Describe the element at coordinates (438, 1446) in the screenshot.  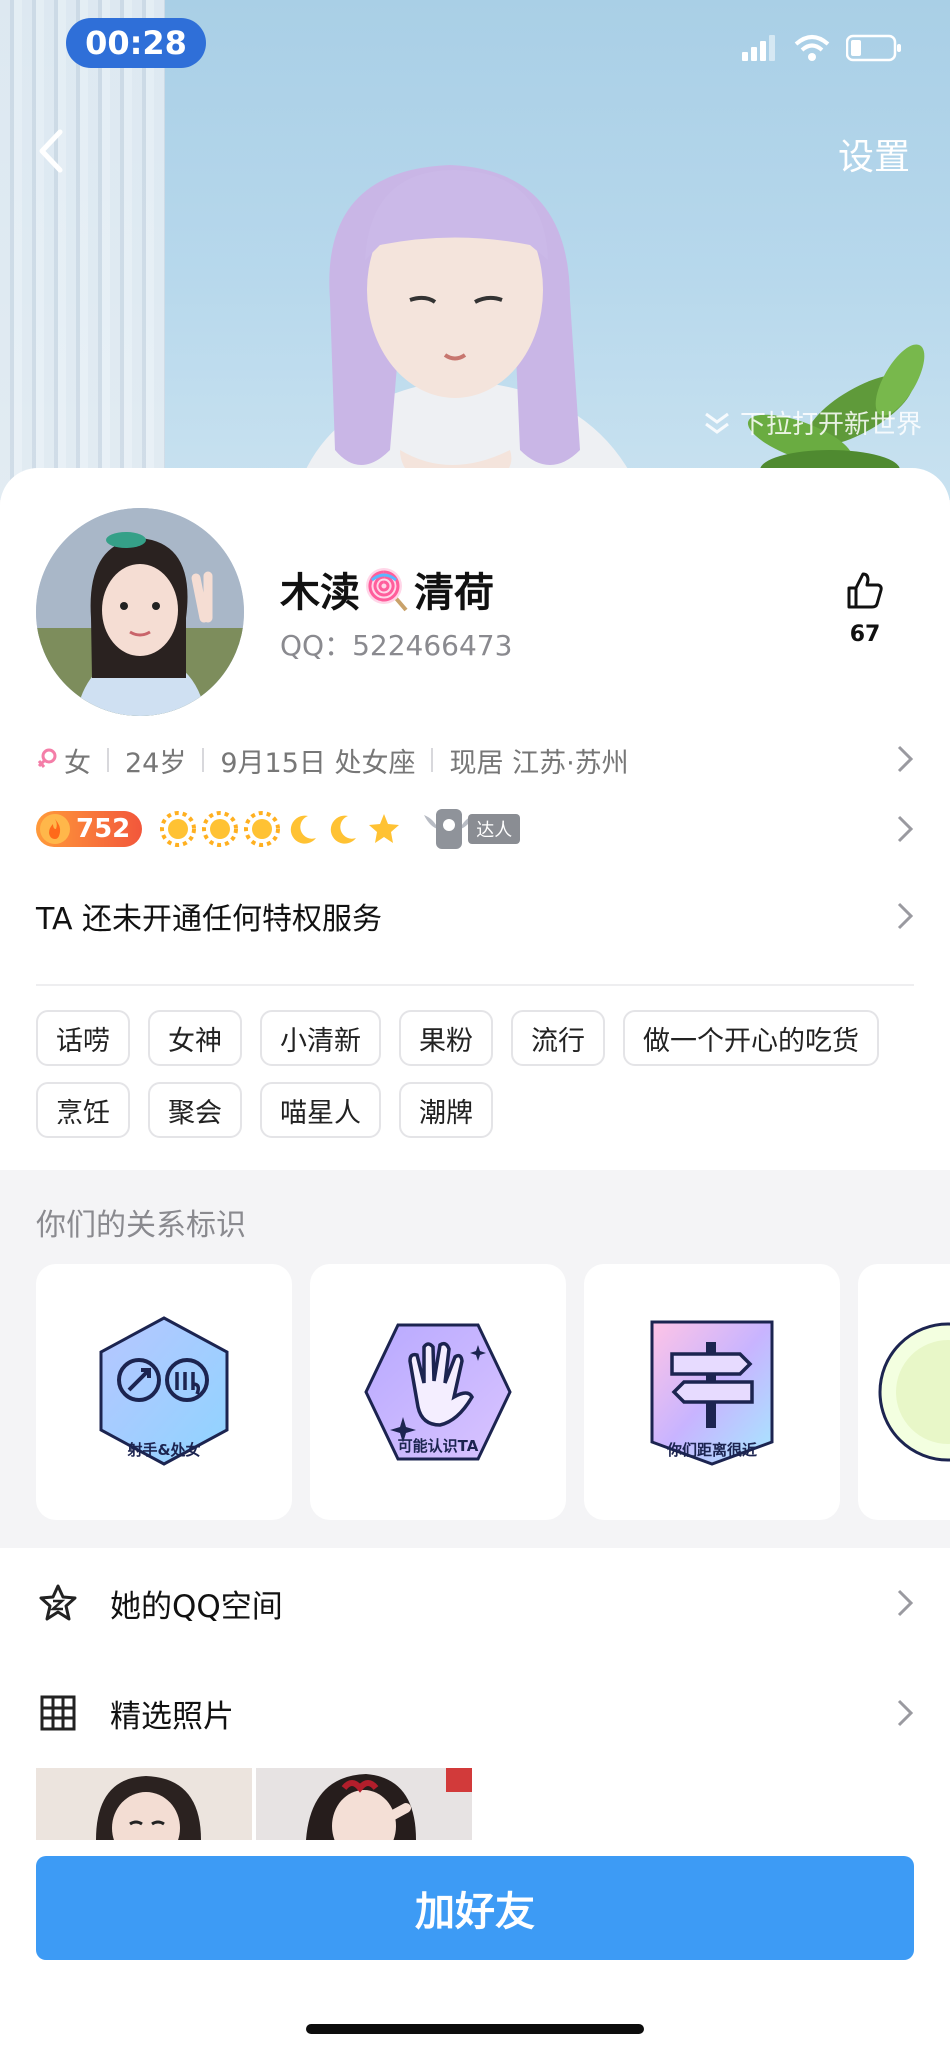
I see `relationship-label: 可能认识TA` at that location.